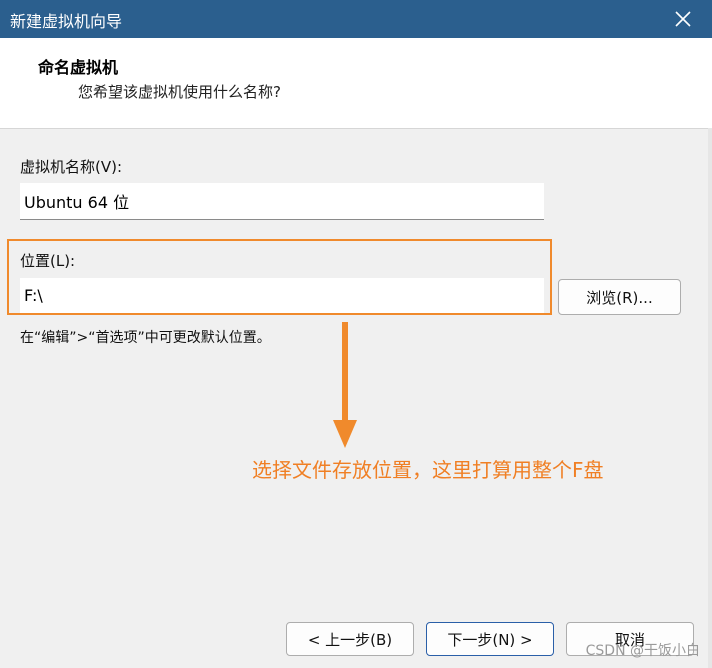 This screenshot has width=712, height=668. What do you see at coordinates (282, 296) in the screenshot?
I see `location-input` at bounding box center [282, 296].